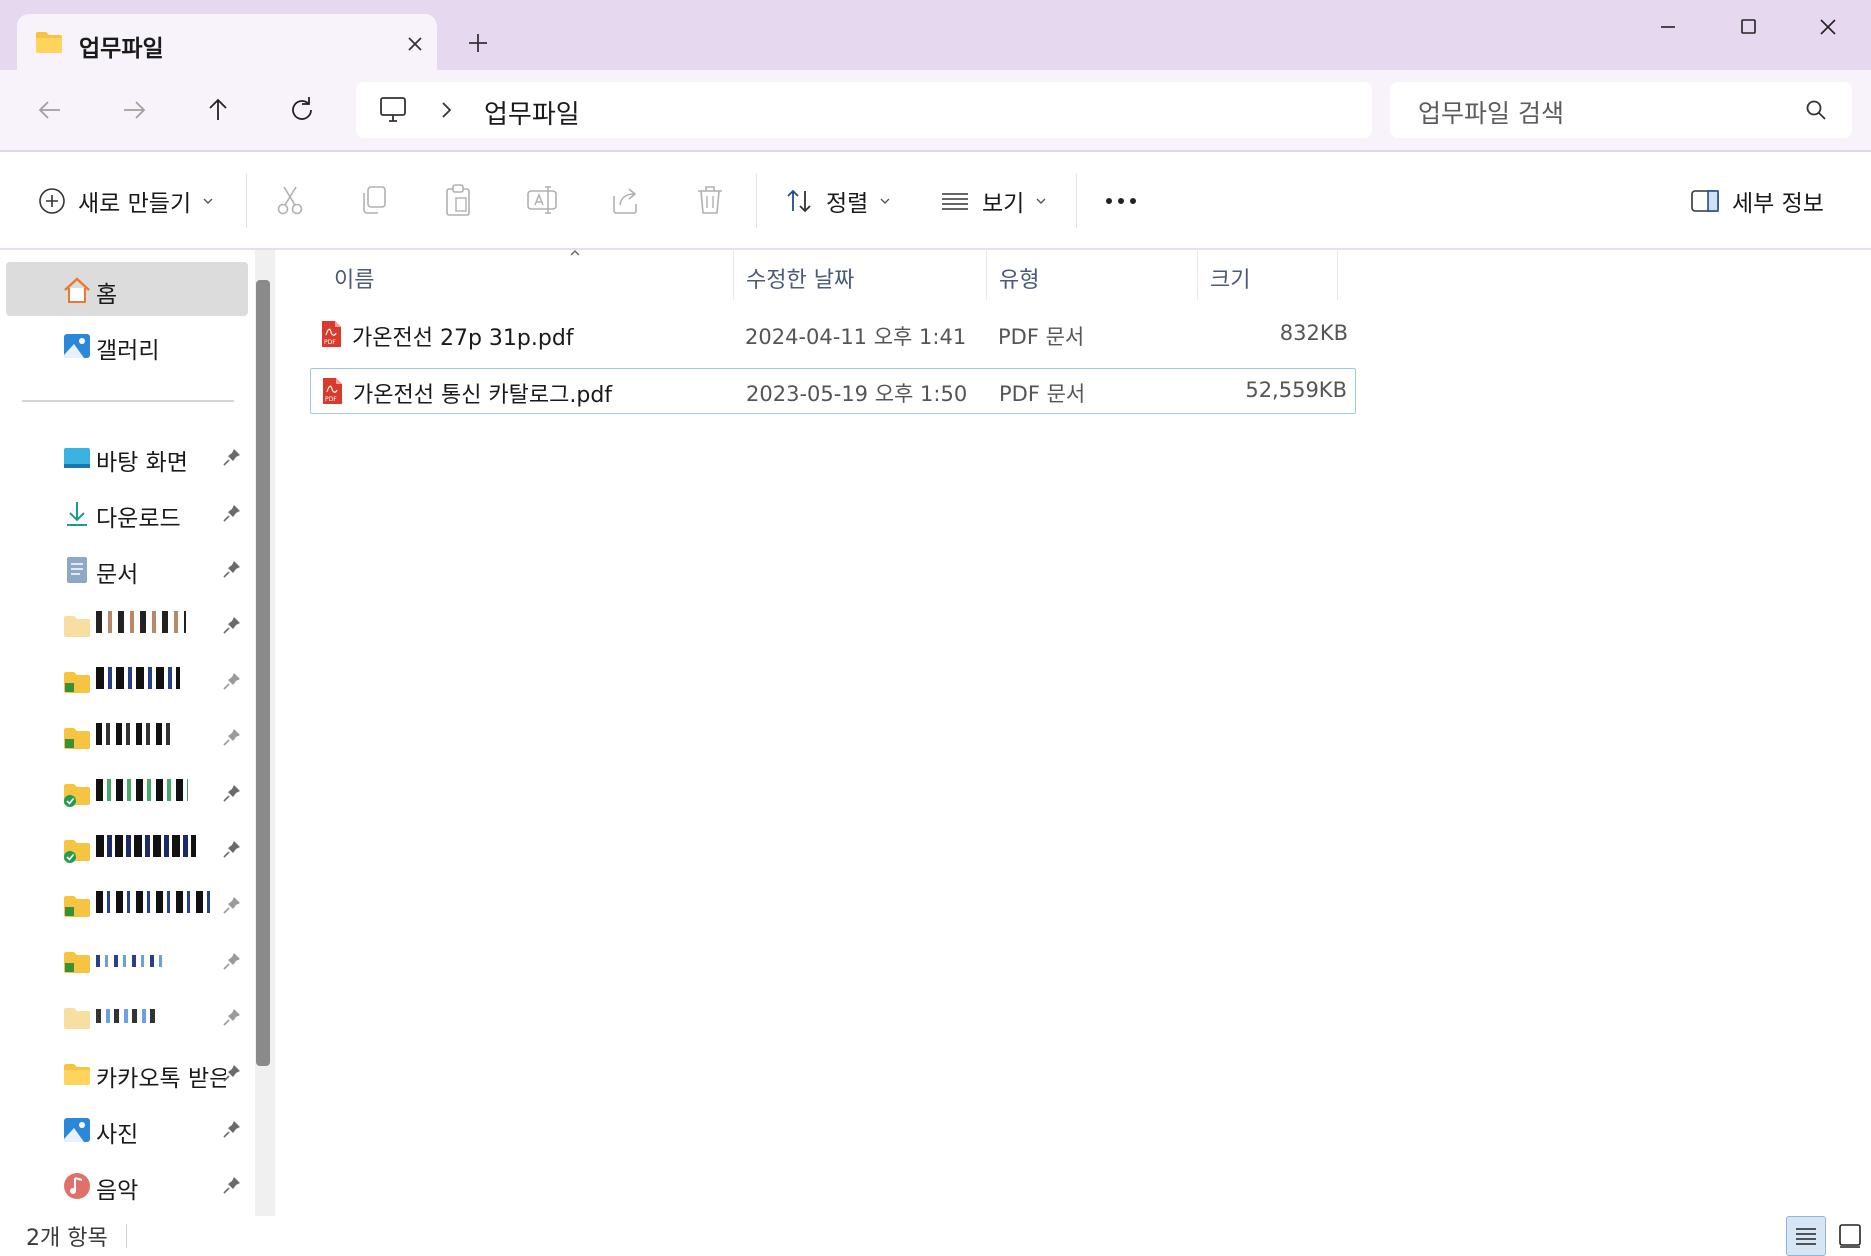 The image size is (1871, 1256). Describe the element at coordinates (1121, 201) in the screenshot. I see `more-options-button` at that location.